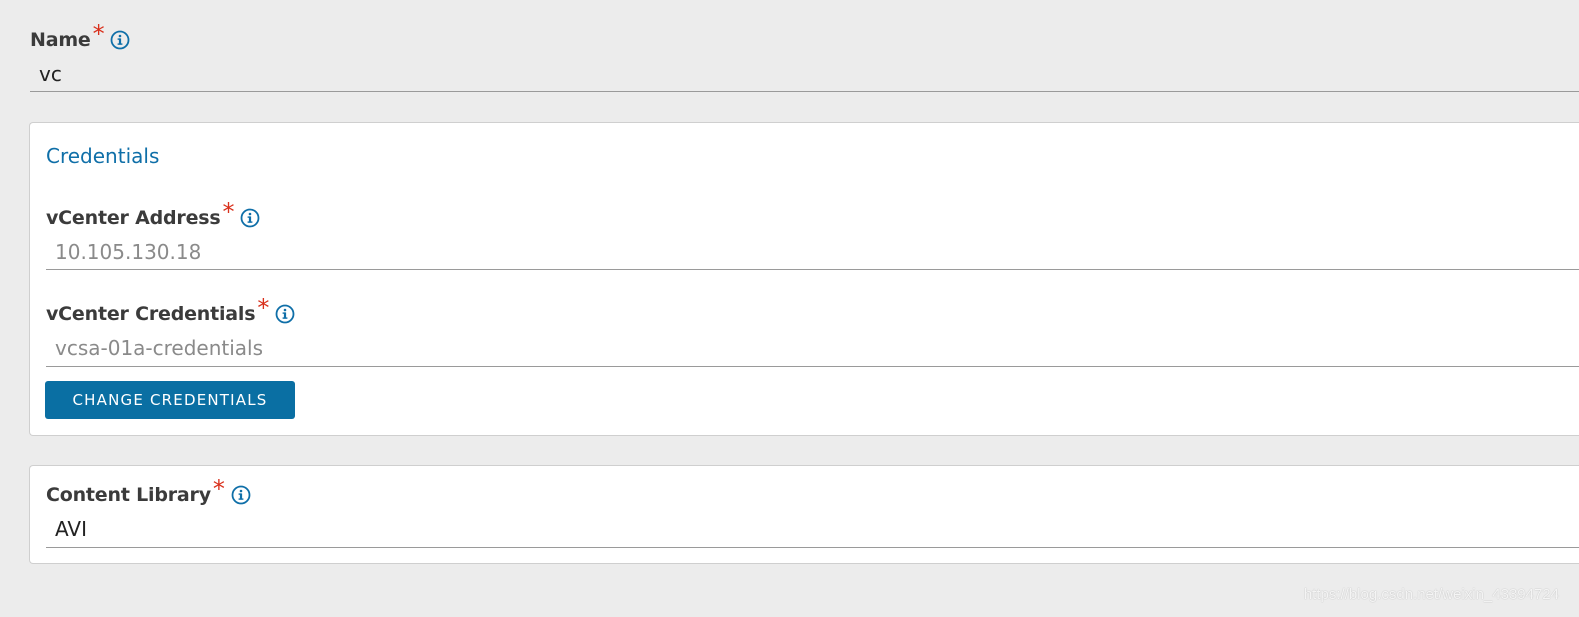  I want to click on content-library-select: AVI, so click(812, 531).